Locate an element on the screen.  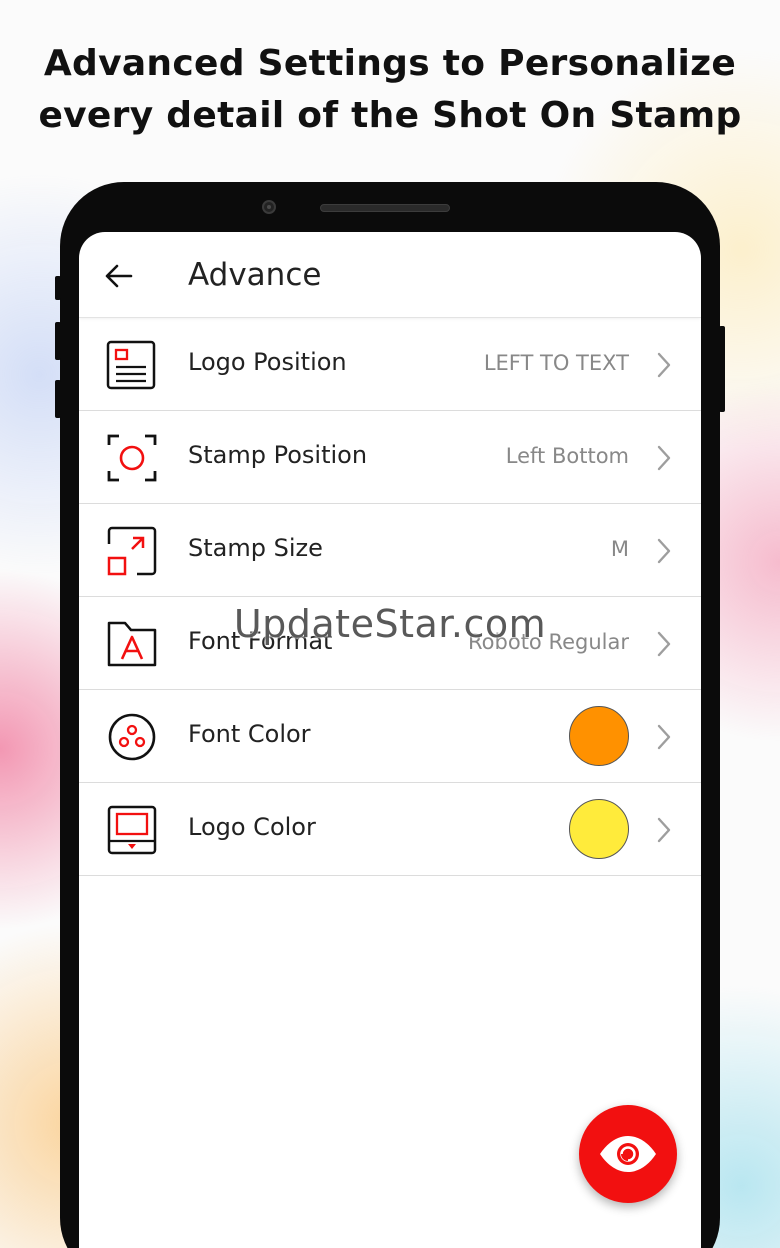
phone-side-button is located at coordinates (58, 288).